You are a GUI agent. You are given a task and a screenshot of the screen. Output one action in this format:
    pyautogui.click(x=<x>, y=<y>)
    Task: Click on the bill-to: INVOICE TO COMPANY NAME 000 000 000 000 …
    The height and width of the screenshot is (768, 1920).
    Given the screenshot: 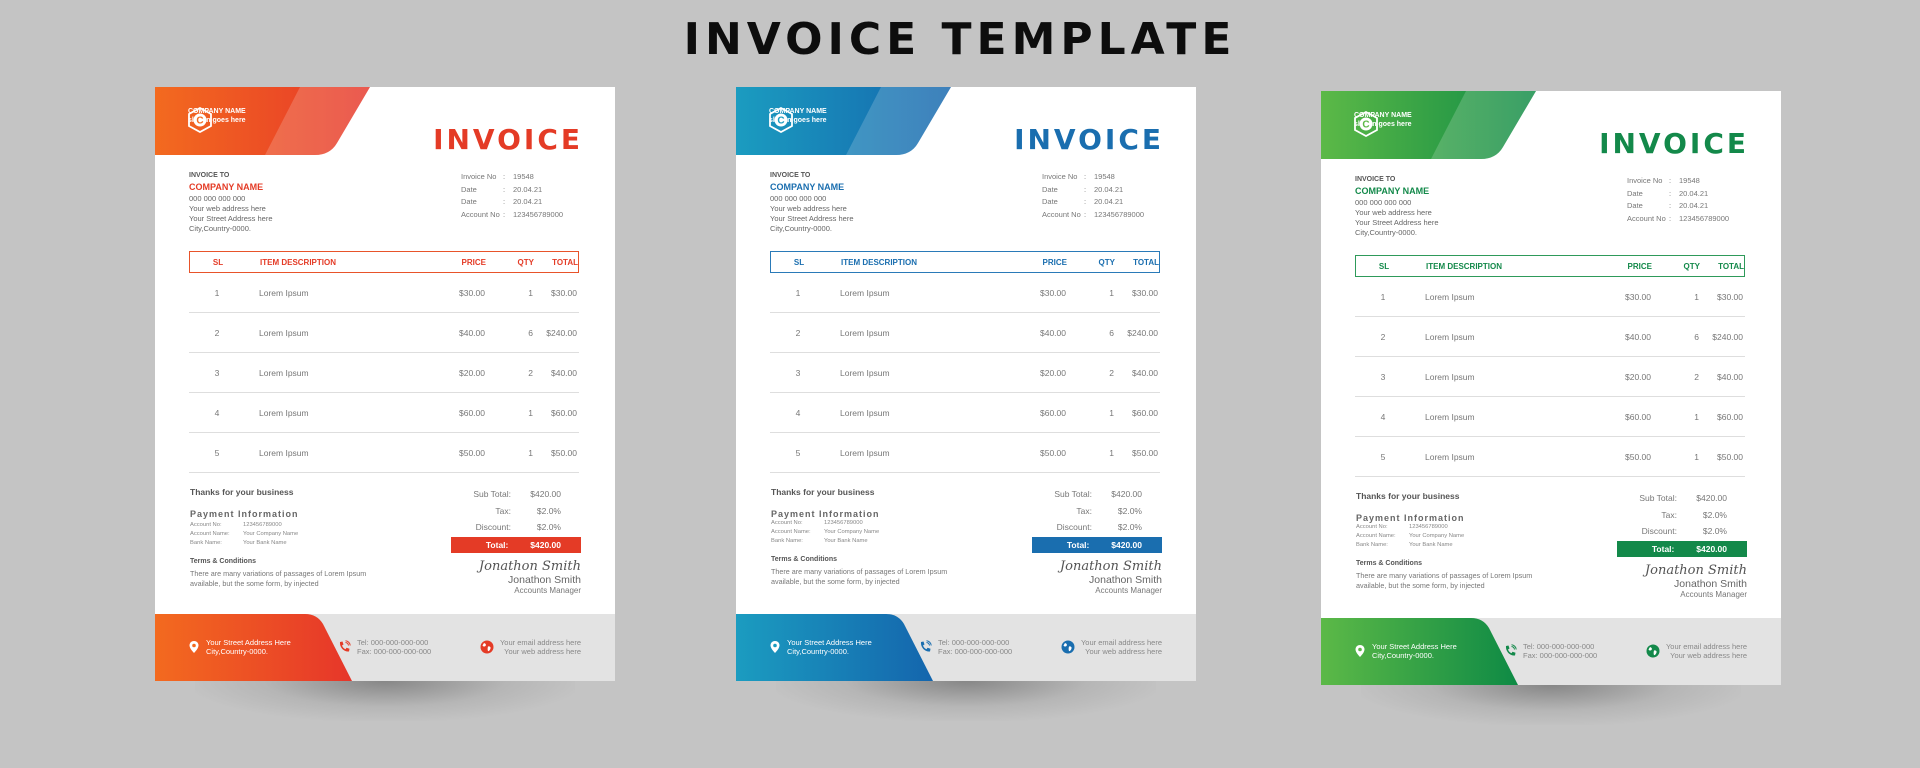 What is the action you would take?
    pyautogui.click(x=1397, y=206)
    